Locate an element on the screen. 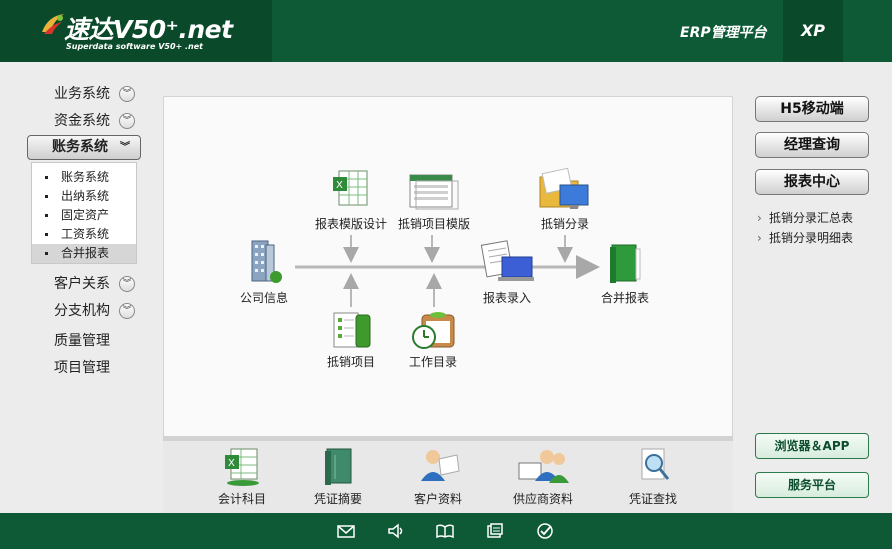  shortcut-voucher-summary: 凭证摘要 is located at coordinates (338, 476).